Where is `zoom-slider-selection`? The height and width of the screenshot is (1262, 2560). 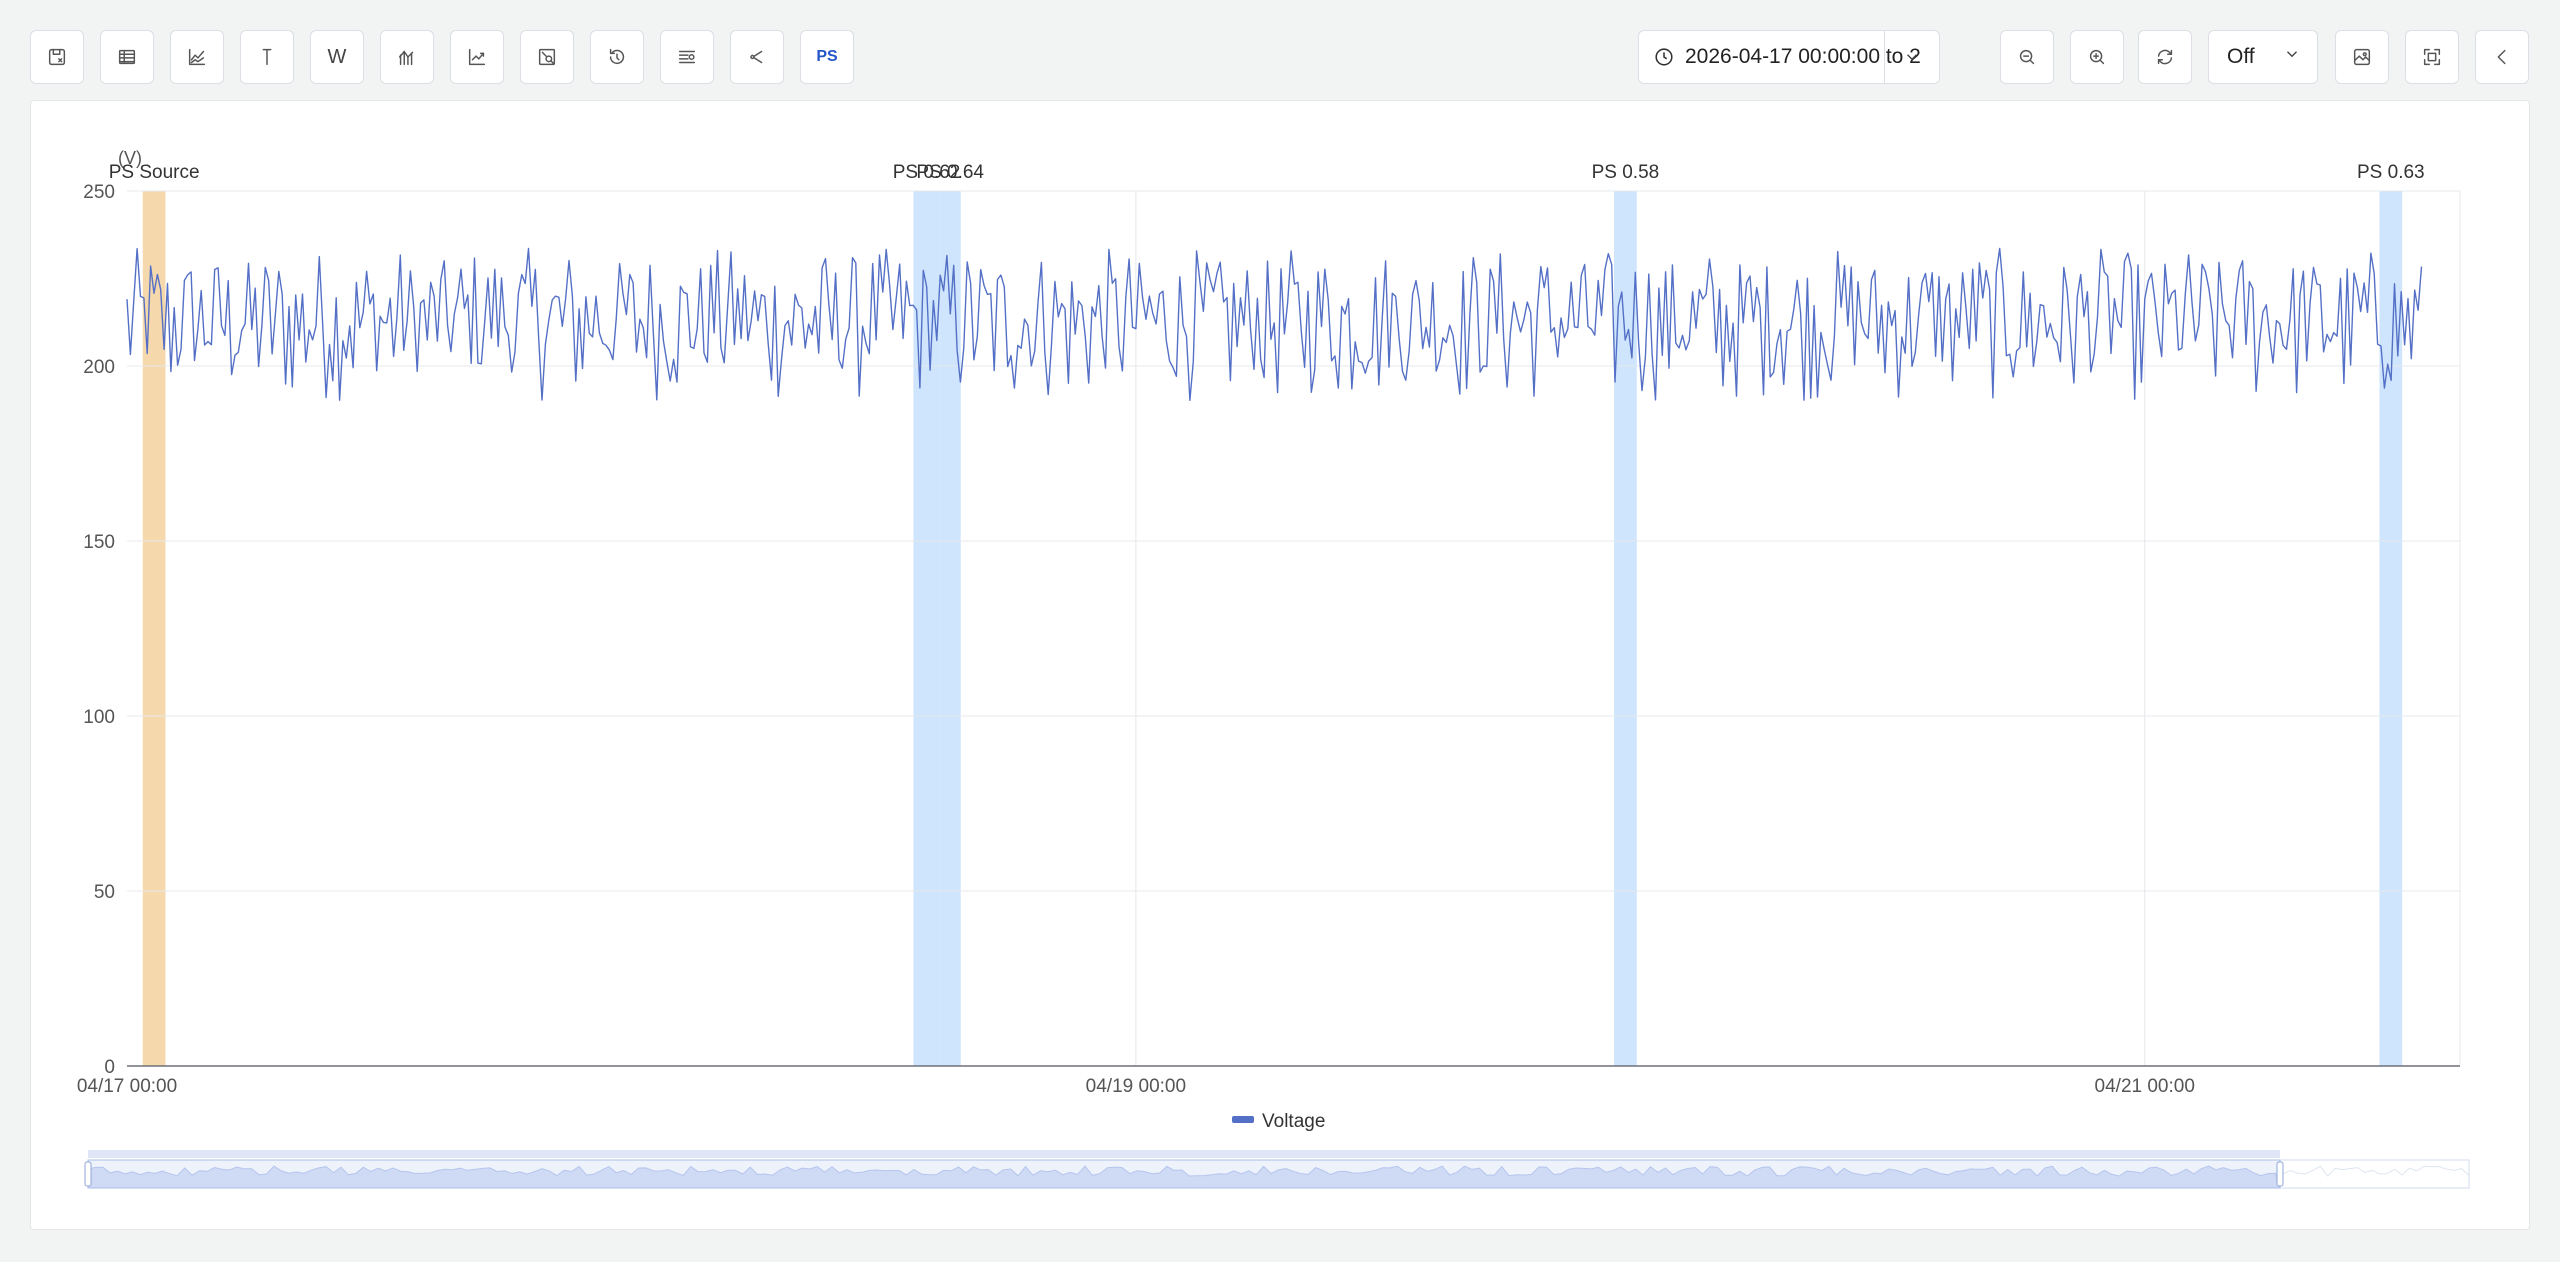
zoom-slider-selection is located at coordinates (1184, 1174).